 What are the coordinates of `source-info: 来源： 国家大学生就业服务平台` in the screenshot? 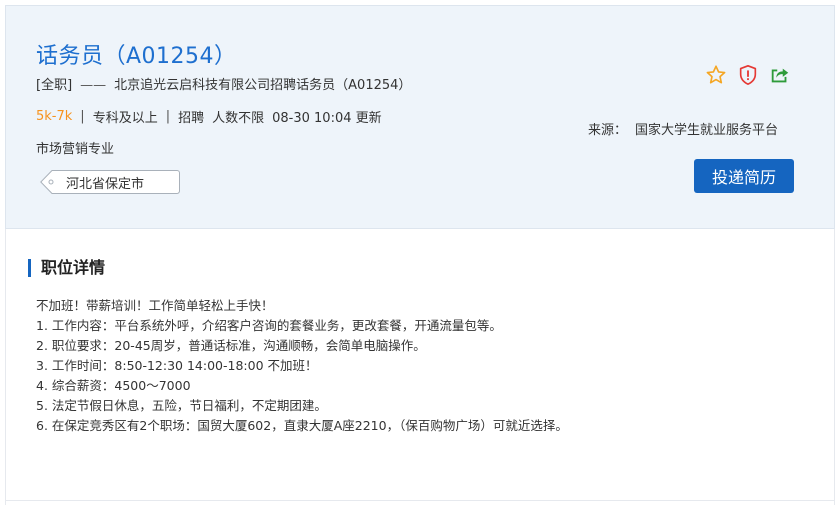 It's located at (683, 128).